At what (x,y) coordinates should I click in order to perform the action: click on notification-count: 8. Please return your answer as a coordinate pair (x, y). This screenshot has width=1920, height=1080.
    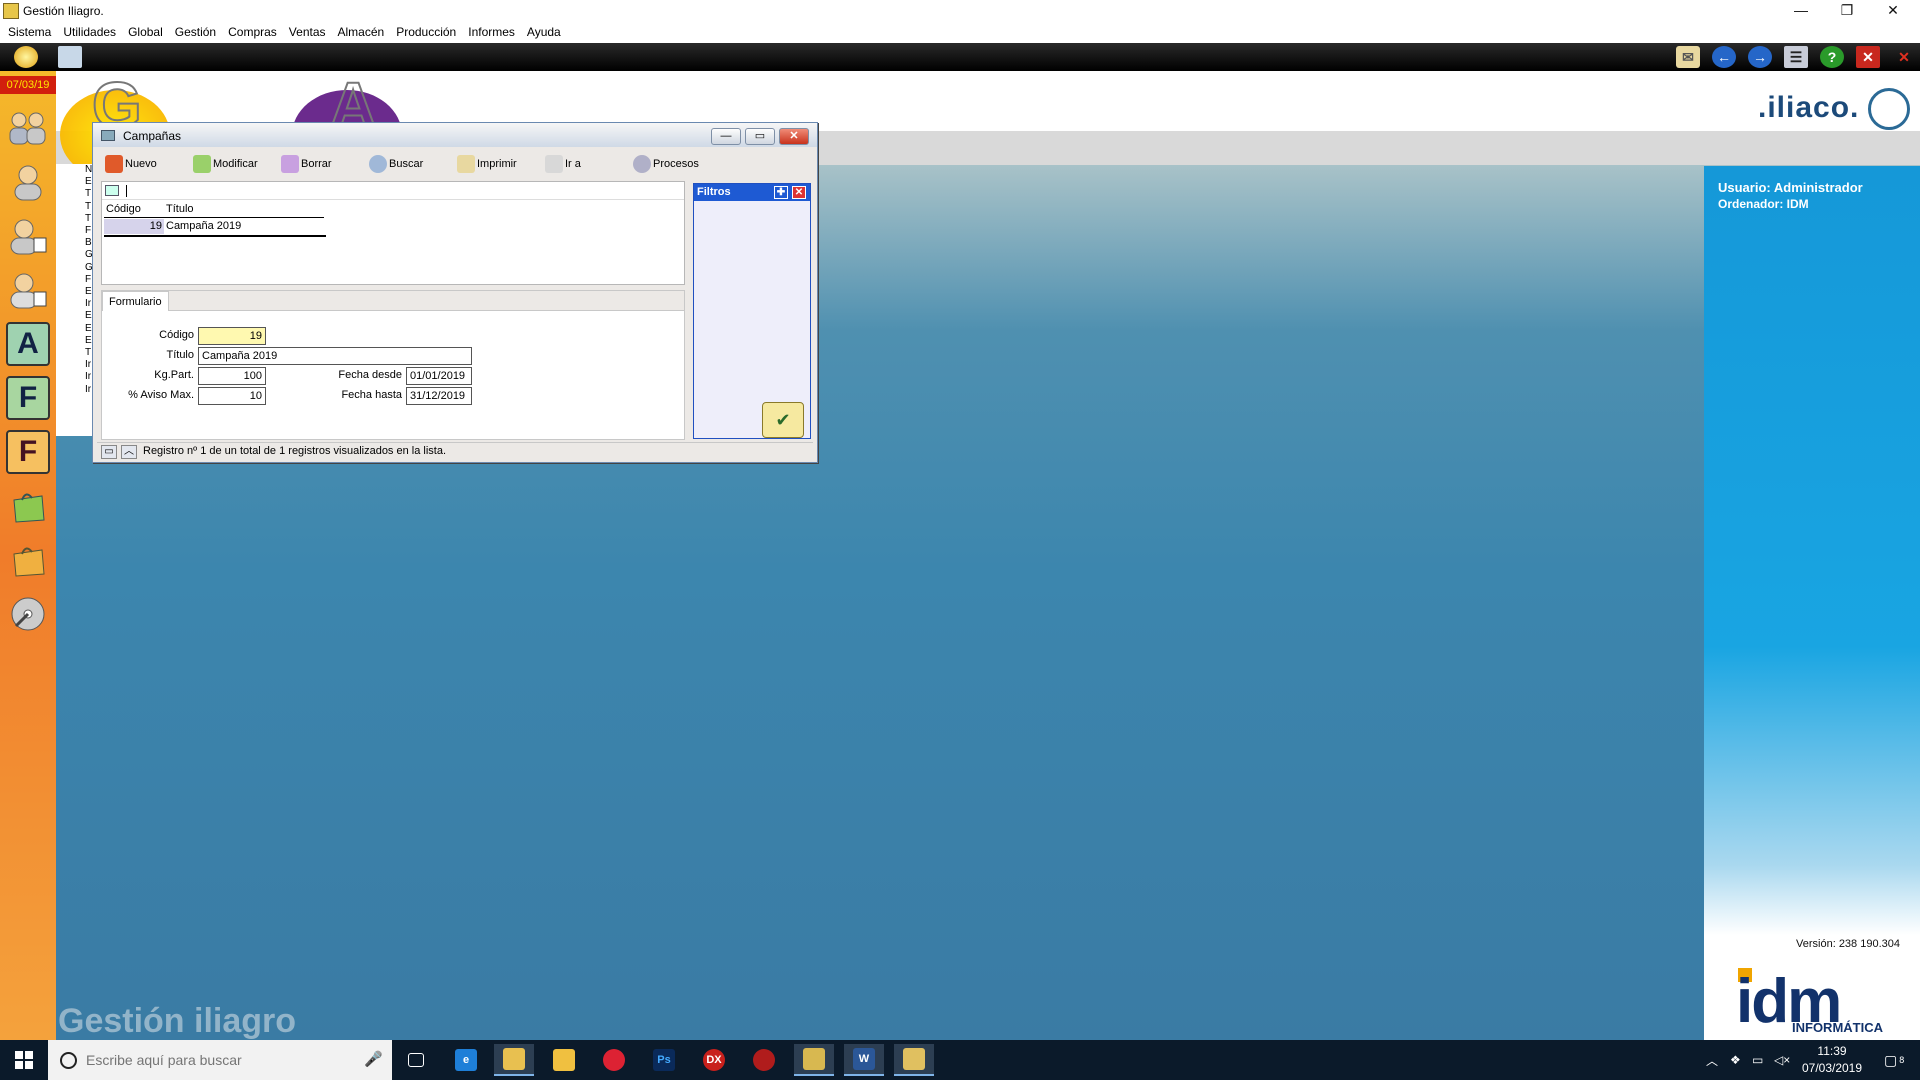
    Looking at the image, I should click on (1902, 1060).